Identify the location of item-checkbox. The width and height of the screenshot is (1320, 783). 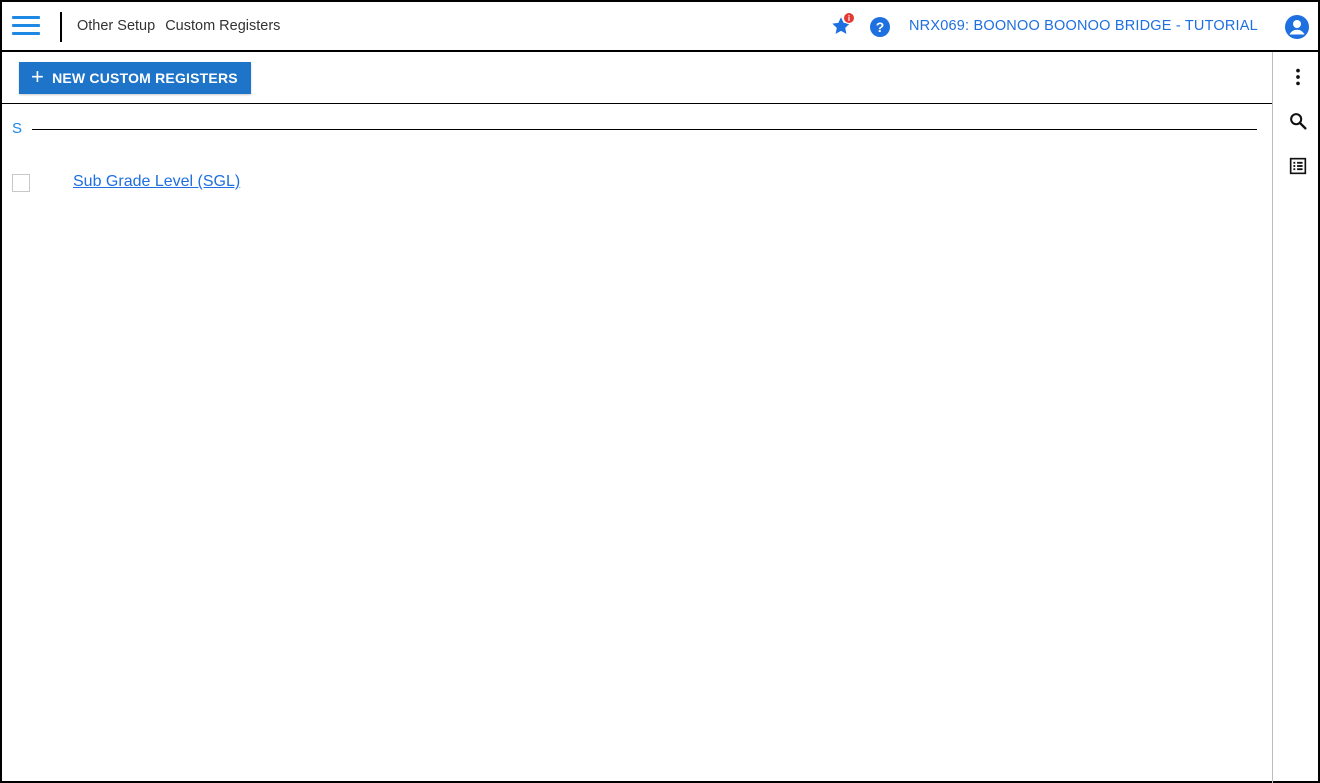
(21, 183).